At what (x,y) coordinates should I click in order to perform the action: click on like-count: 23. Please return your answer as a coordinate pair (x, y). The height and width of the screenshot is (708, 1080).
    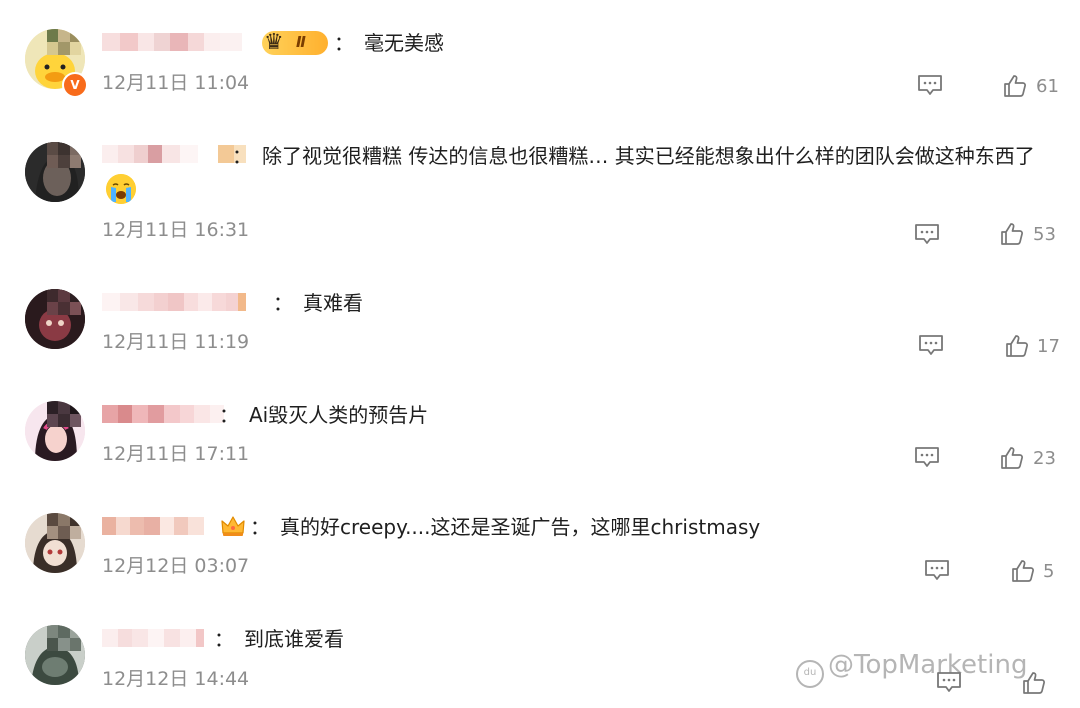
    Looking at the image, I should click on (1044, 458).